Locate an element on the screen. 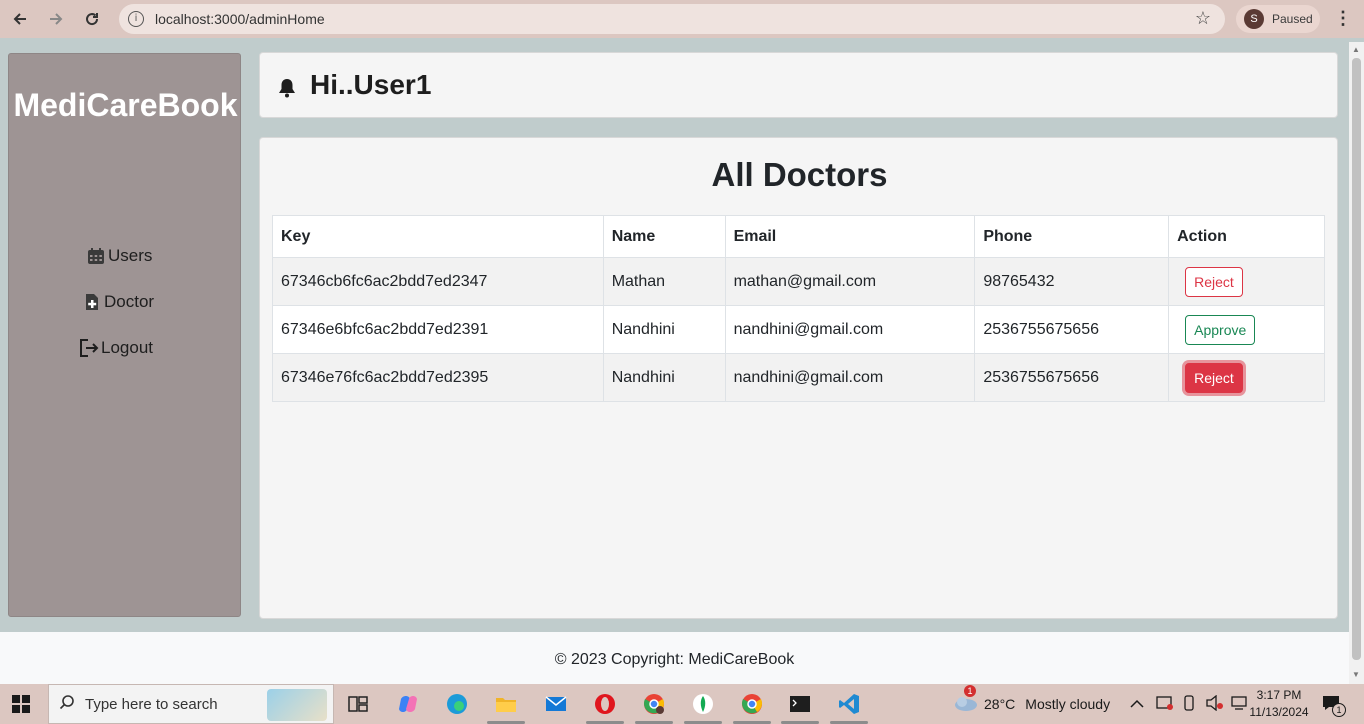  browser-toolbar: i localhost:3000/adminHome ☆ S Paused ⋮ is located at coordinates (682, 19).